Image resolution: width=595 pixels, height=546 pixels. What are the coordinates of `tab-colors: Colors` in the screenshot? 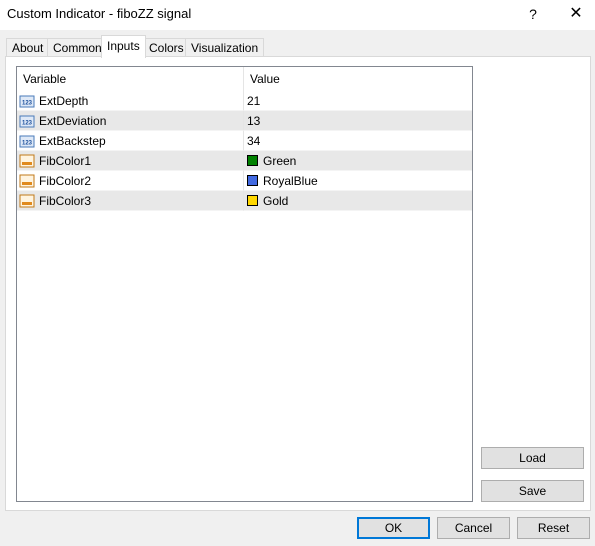 It's located at (166, 47).